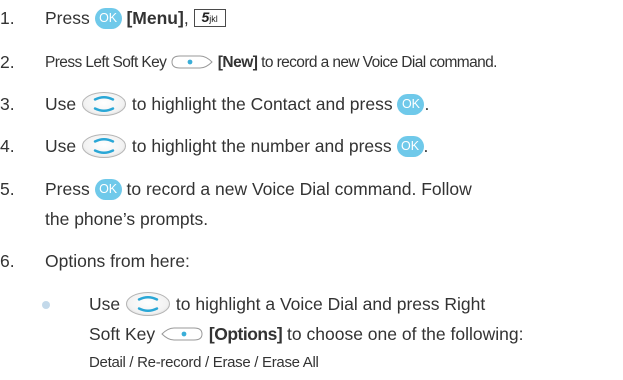 The height and width of the screenshot is (380, 623). What do you see at coordinates (7, 18) in the screenshot?
I see `step-number: 1.` at bounding box center [7, 18].